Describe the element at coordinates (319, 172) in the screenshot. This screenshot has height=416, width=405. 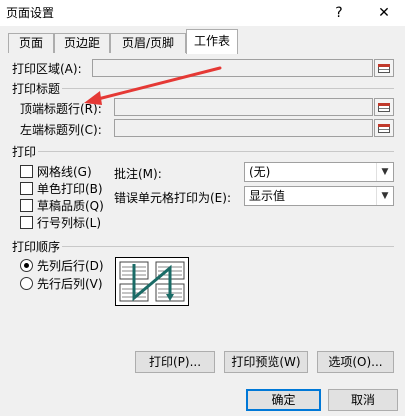
I see `comments-dropdown: (无) ▼` at that location.